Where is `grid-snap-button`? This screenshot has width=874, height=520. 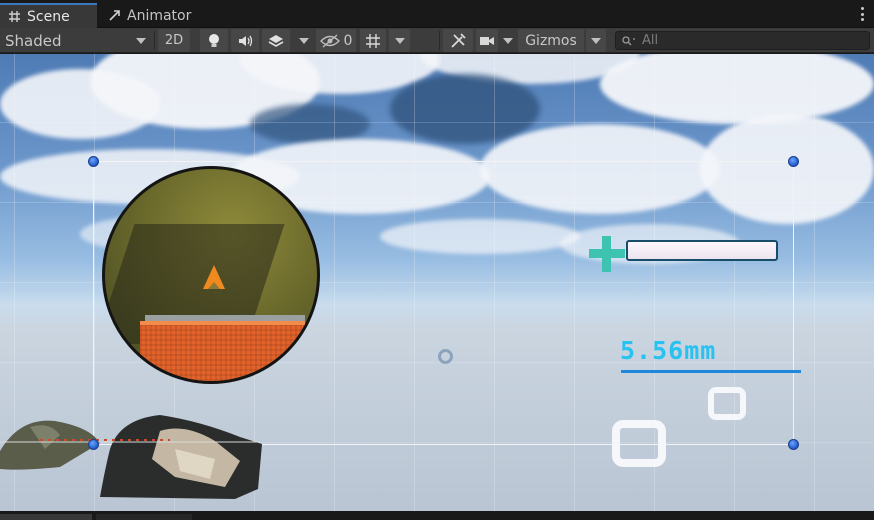
grid-snap-button is located at coordinates (373, 40).